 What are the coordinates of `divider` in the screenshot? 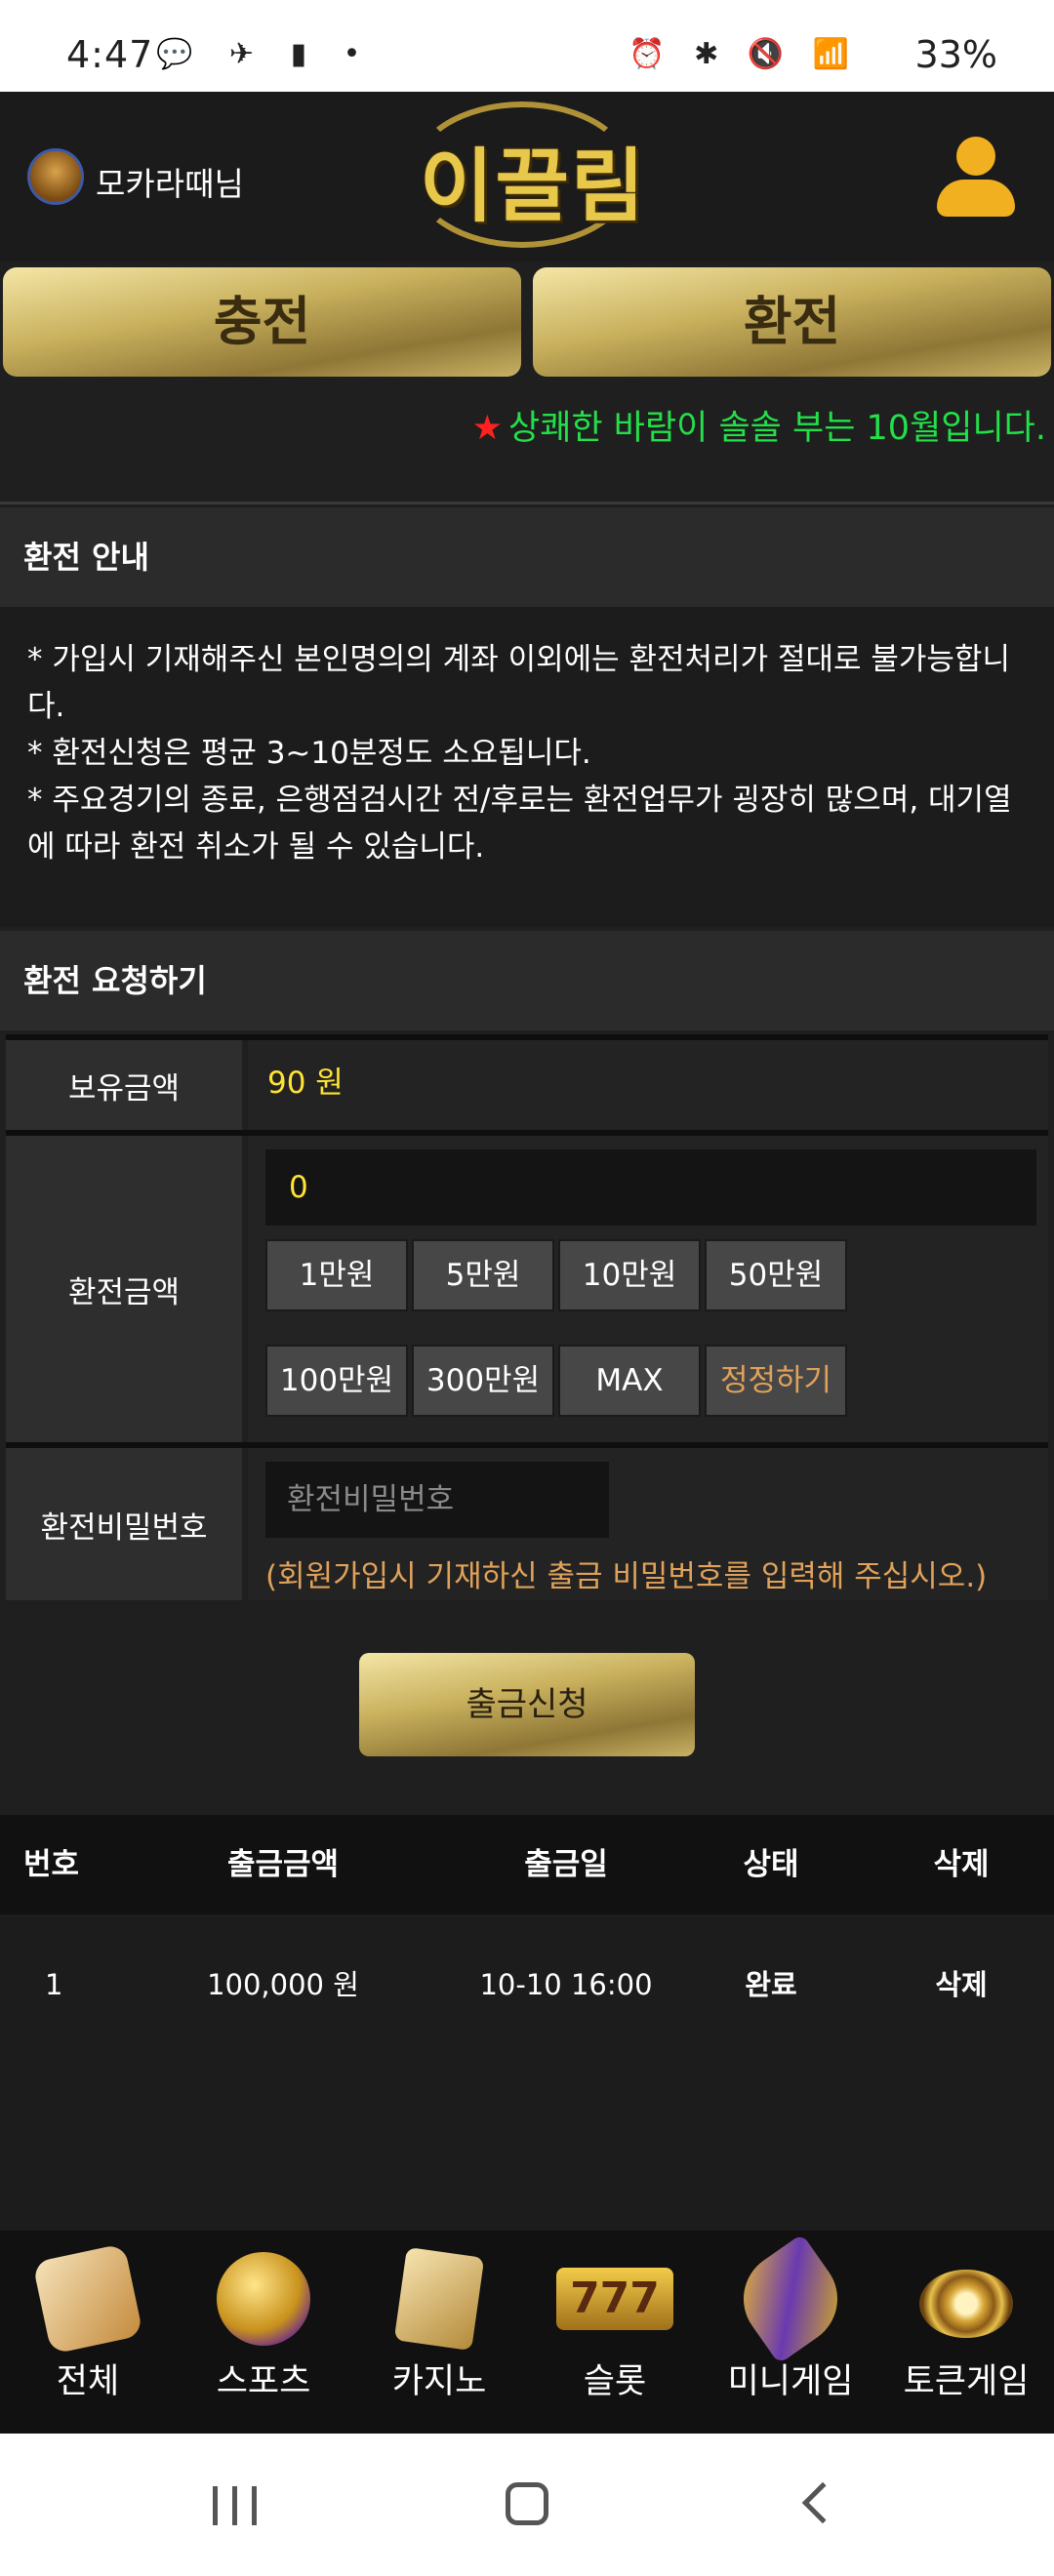 It's located at (527, 503).